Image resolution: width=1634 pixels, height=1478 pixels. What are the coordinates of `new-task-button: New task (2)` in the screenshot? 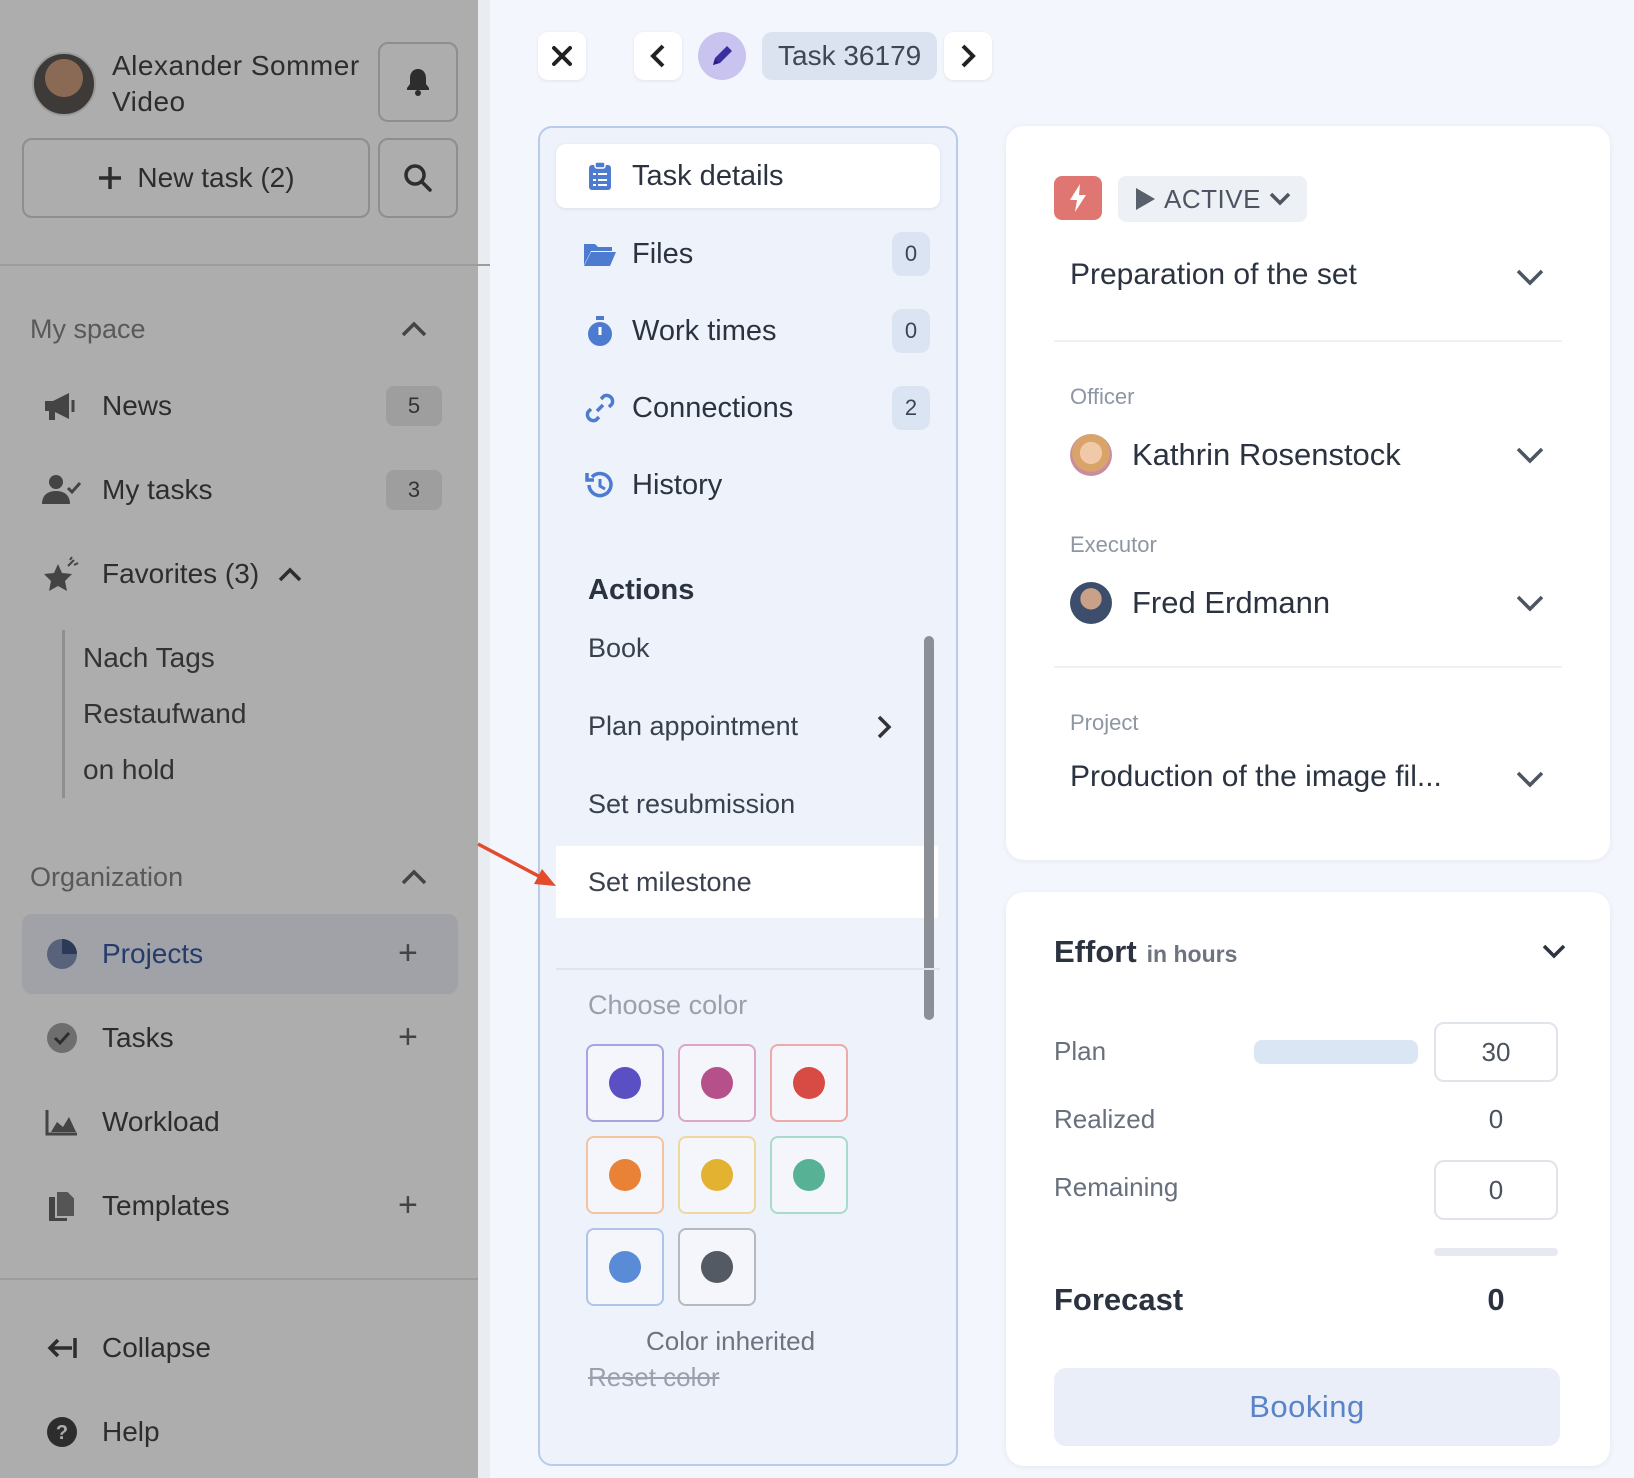 It's located at (196, 178).